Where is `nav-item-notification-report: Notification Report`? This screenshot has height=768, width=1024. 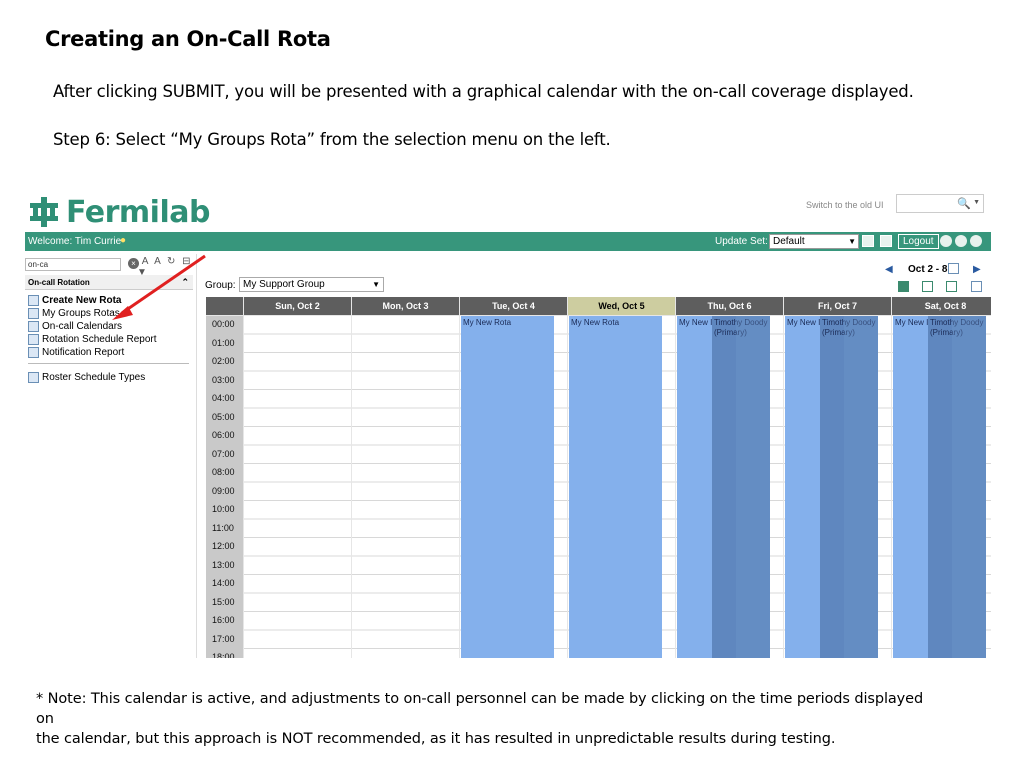
nav-item-notification-report: Notification Report is located at coordinates (76, 352).